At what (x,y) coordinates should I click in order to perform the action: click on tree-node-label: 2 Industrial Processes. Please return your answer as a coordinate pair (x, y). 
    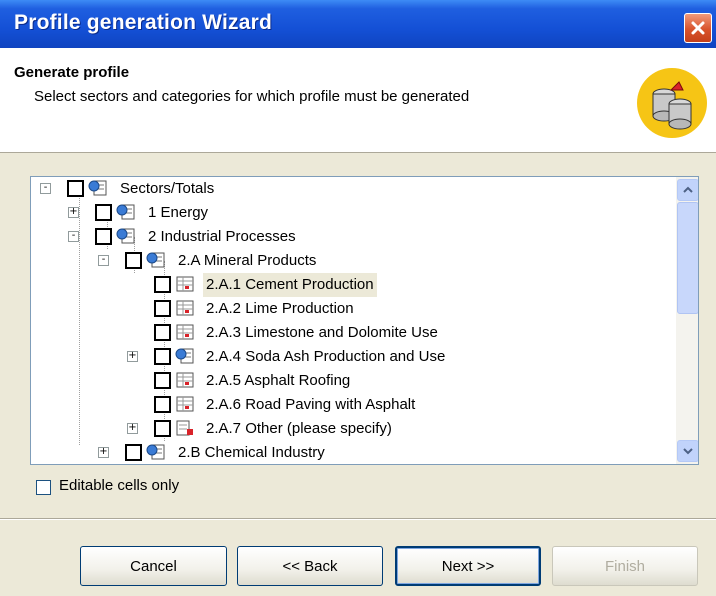
    Looking at the image, I should click on (222, 236).